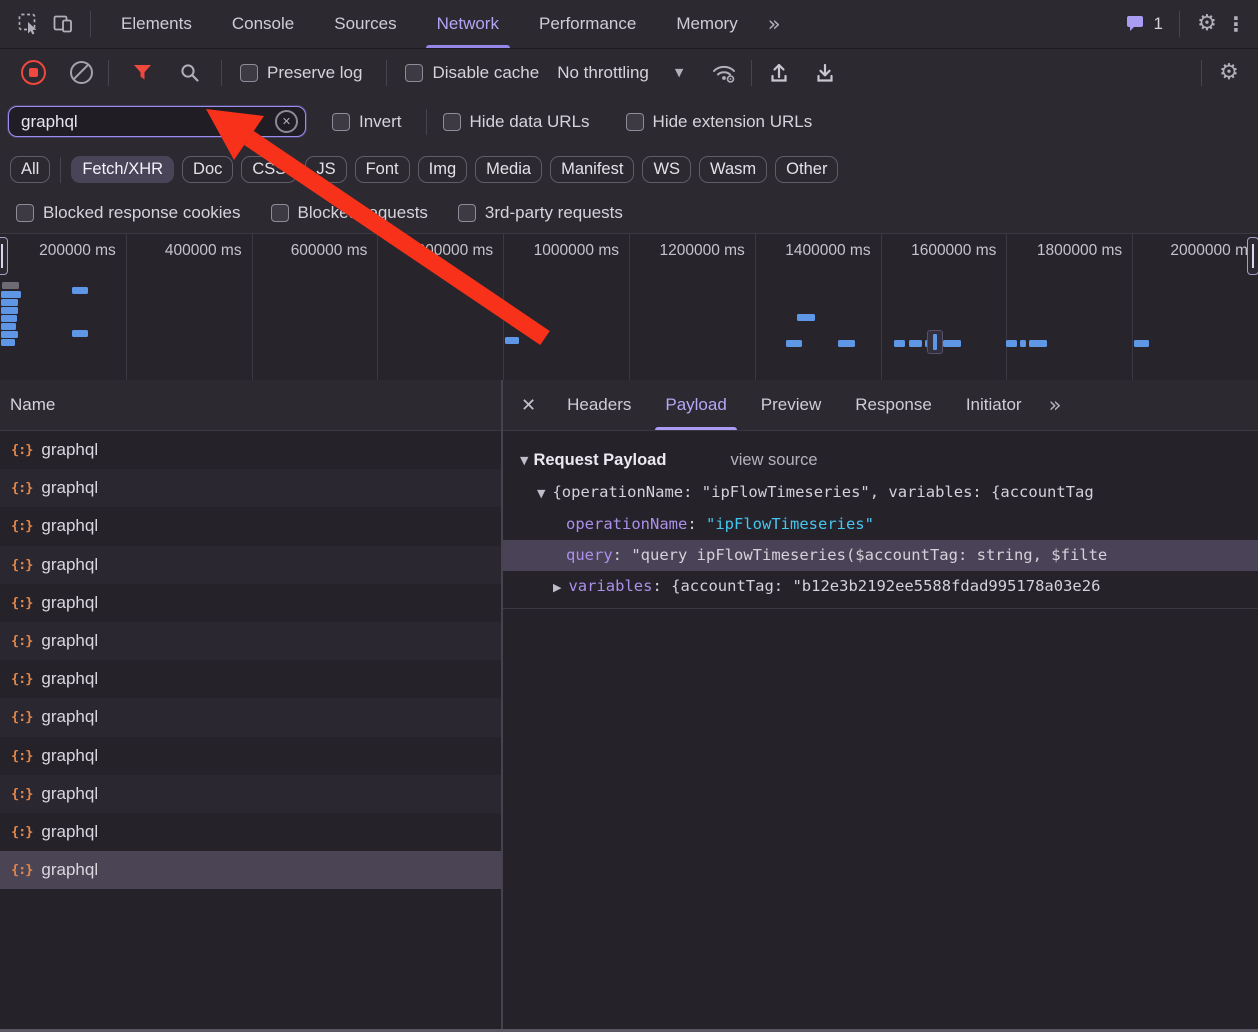 This screenshot has width=1258, height=1032. What do you see at coordinates (994, 405) in the screenshot?
I see `detail-tab-initiator: Initiator` at bounding box center [994, 405].